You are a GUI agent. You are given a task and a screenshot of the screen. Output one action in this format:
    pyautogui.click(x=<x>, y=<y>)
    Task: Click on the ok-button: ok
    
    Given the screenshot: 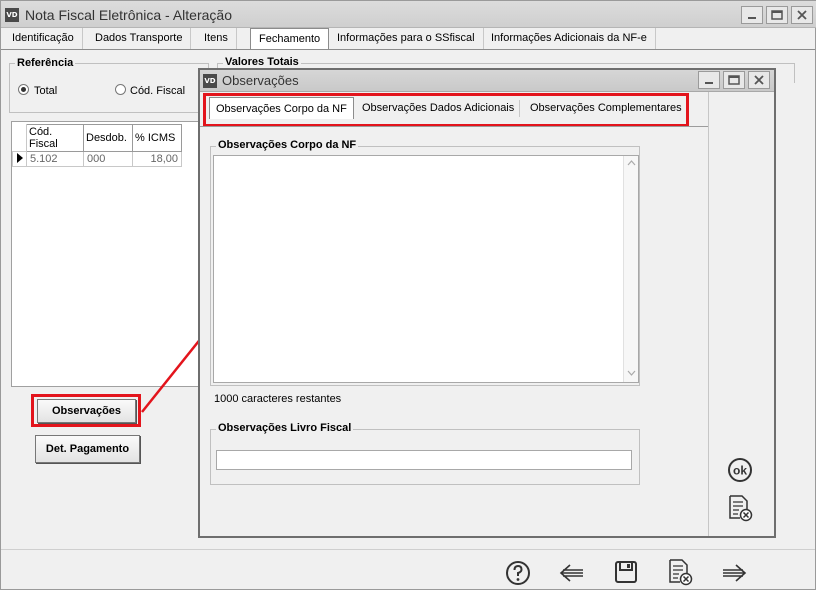 What is the action you would take?
    pyautogui.click(x=740, y=470)
    